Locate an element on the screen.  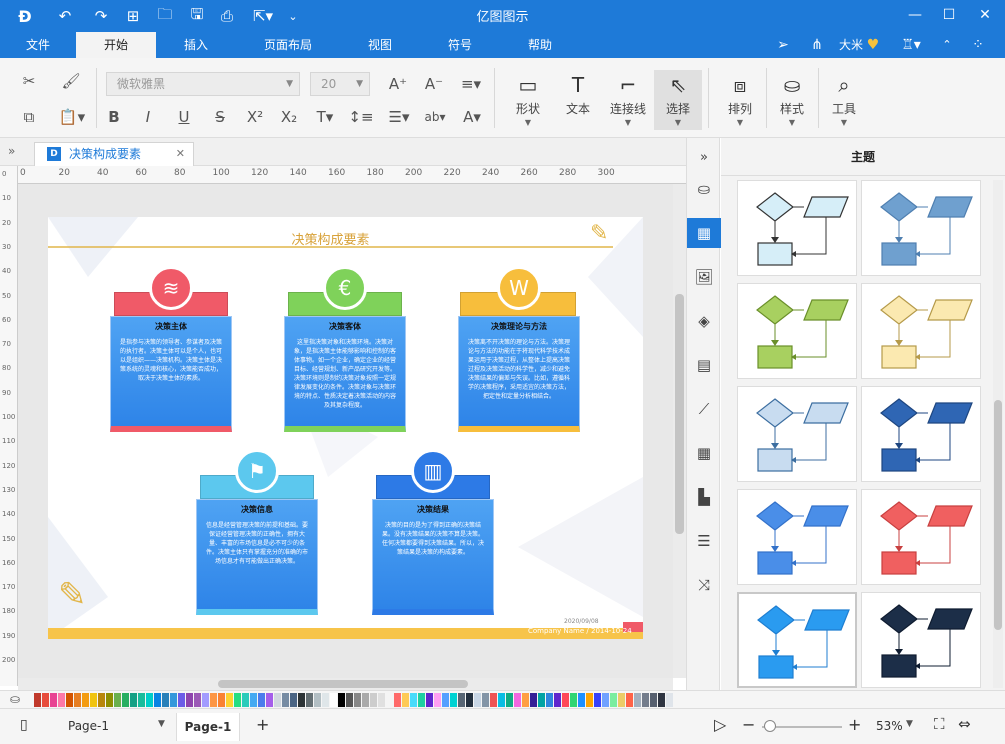
strikethrough-icon: S is located at coordinates (220, 117).